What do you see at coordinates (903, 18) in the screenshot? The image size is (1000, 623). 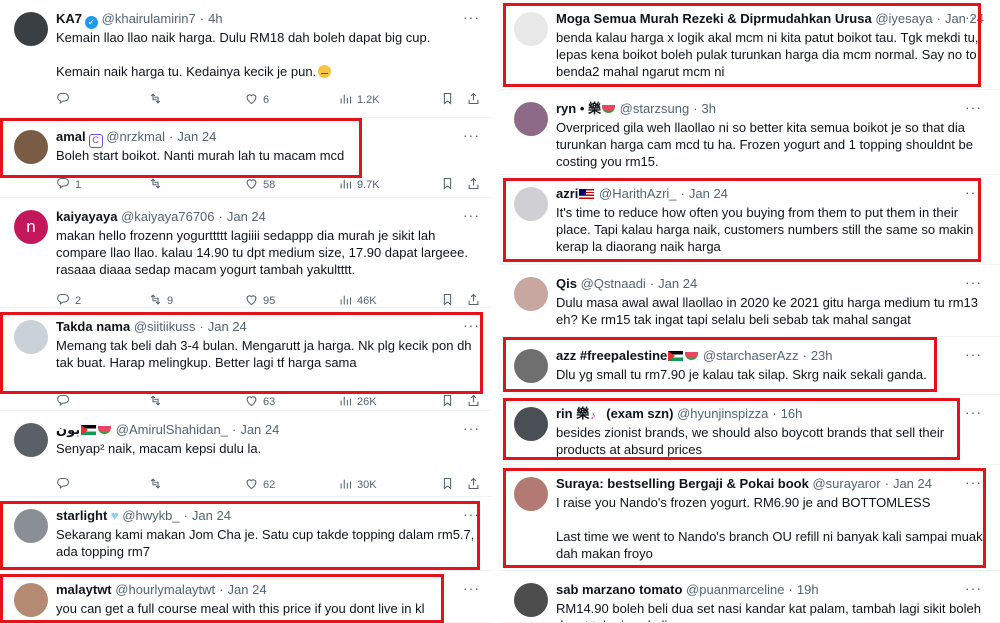 I see `user-handle: @iyesaya` at bounding box center [903, 18].